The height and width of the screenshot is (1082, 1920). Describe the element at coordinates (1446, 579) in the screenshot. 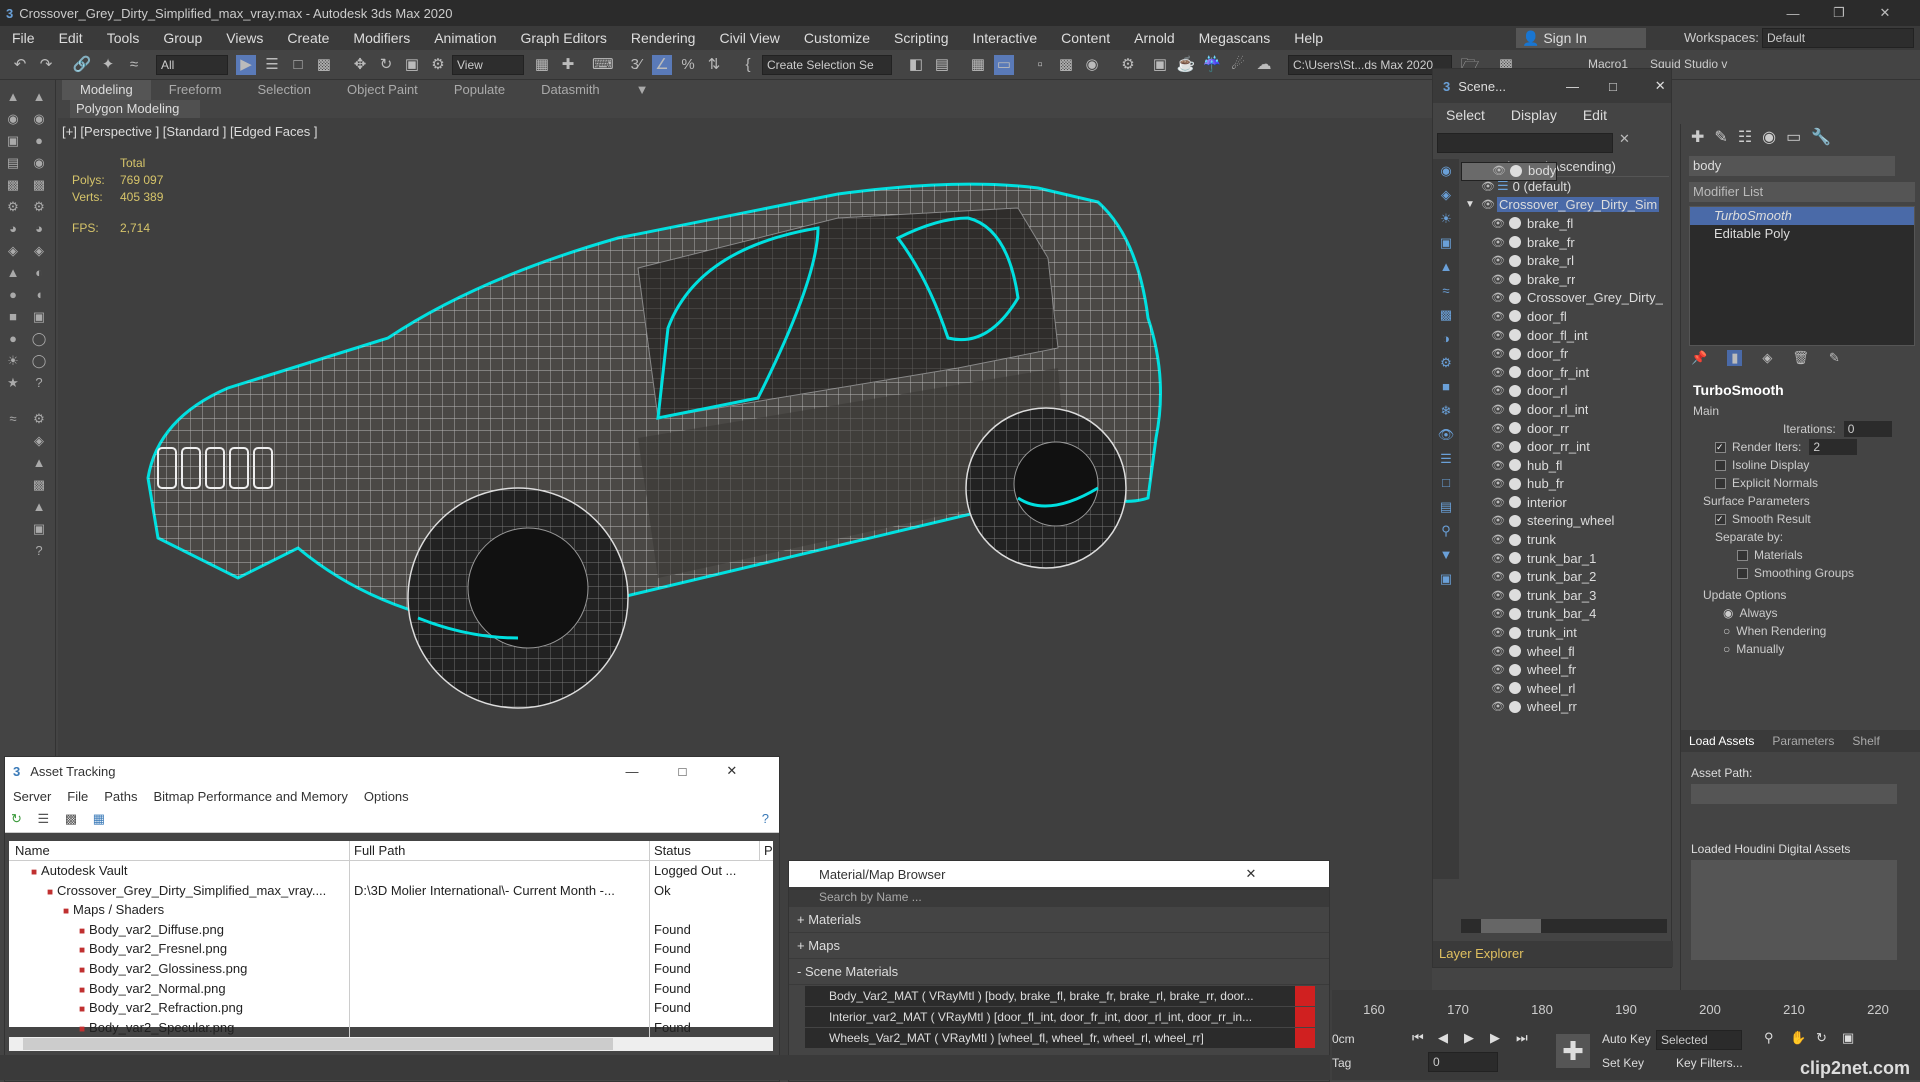

I see `options-icon: ▣` at that location.